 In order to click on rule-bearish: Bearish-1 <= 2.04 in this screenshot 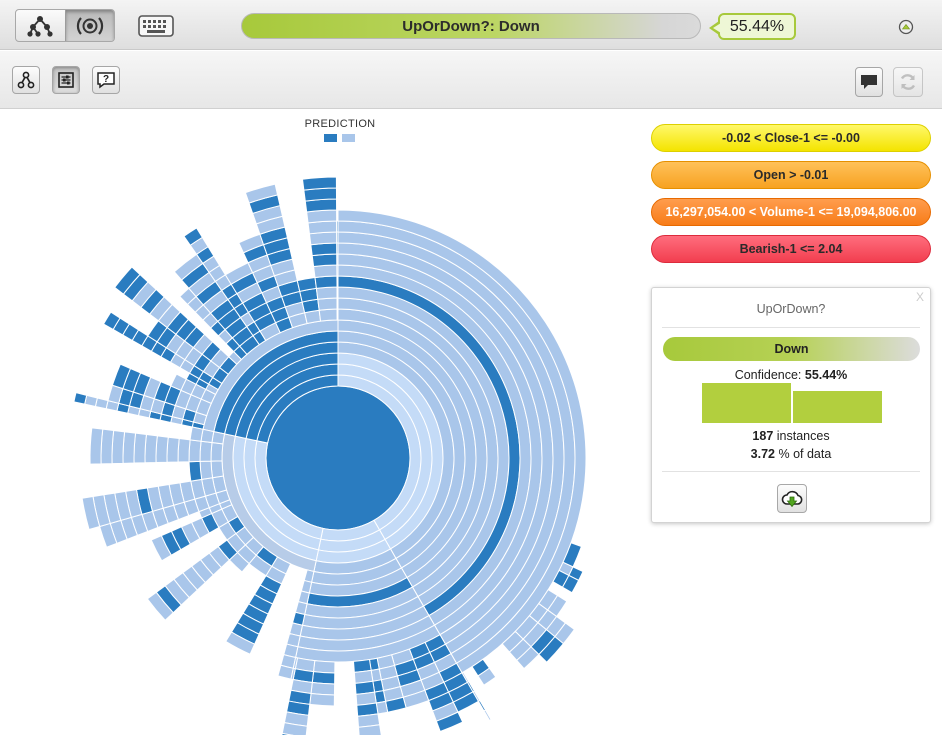, I will do `click(791, 249)`.